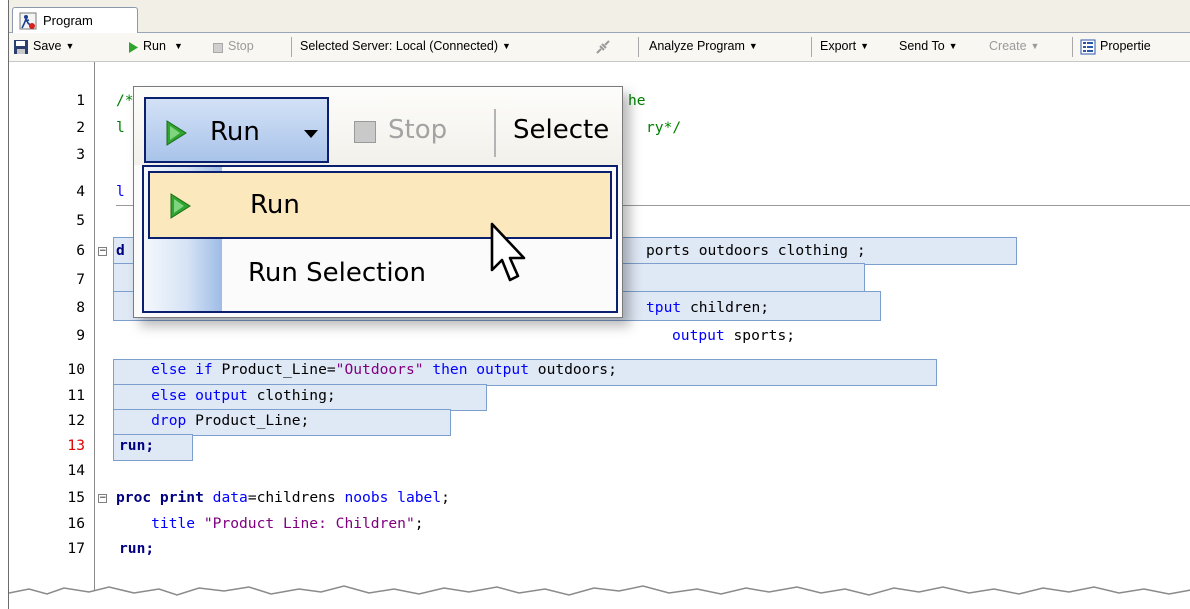 The width and height of the screenshot is (1190, 609). What do you see at coordinates (278, 369) in the screenshot?
I see `code-text: Product_Line=` at bounding box center [278, 369].